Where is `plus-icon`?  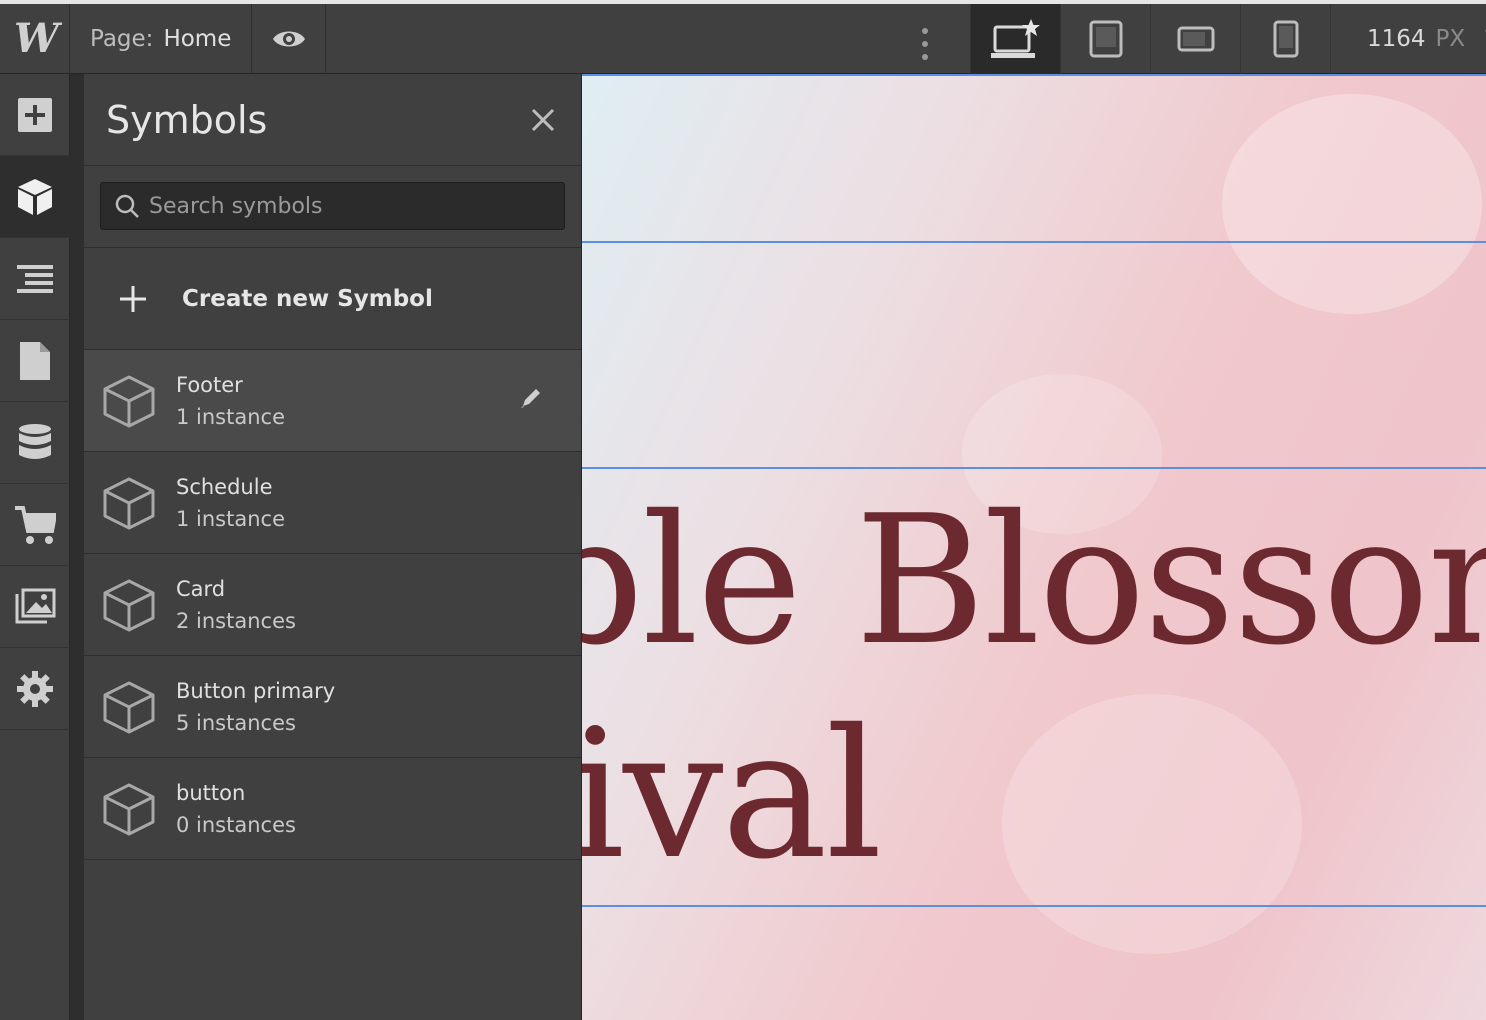 plus-icon is located at coordinates (133, 298).